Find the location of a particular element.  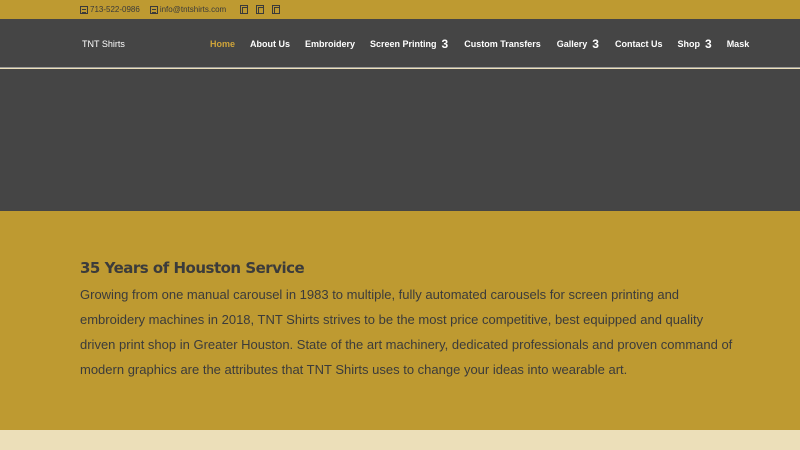

email-contact: info@tntshirts.com is located at coordinates (187, 9).